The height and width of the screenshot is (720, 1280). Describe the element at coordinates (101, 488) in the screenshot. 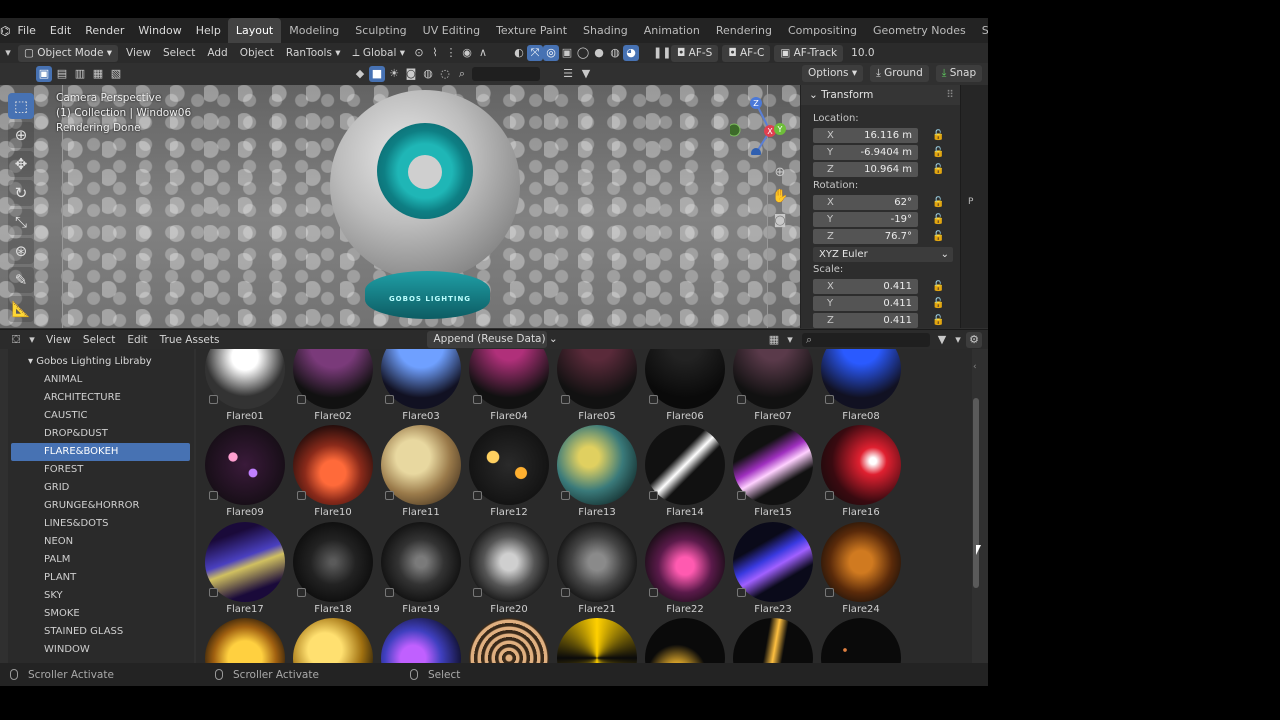

I see `catalog-item: GRID` at that location.